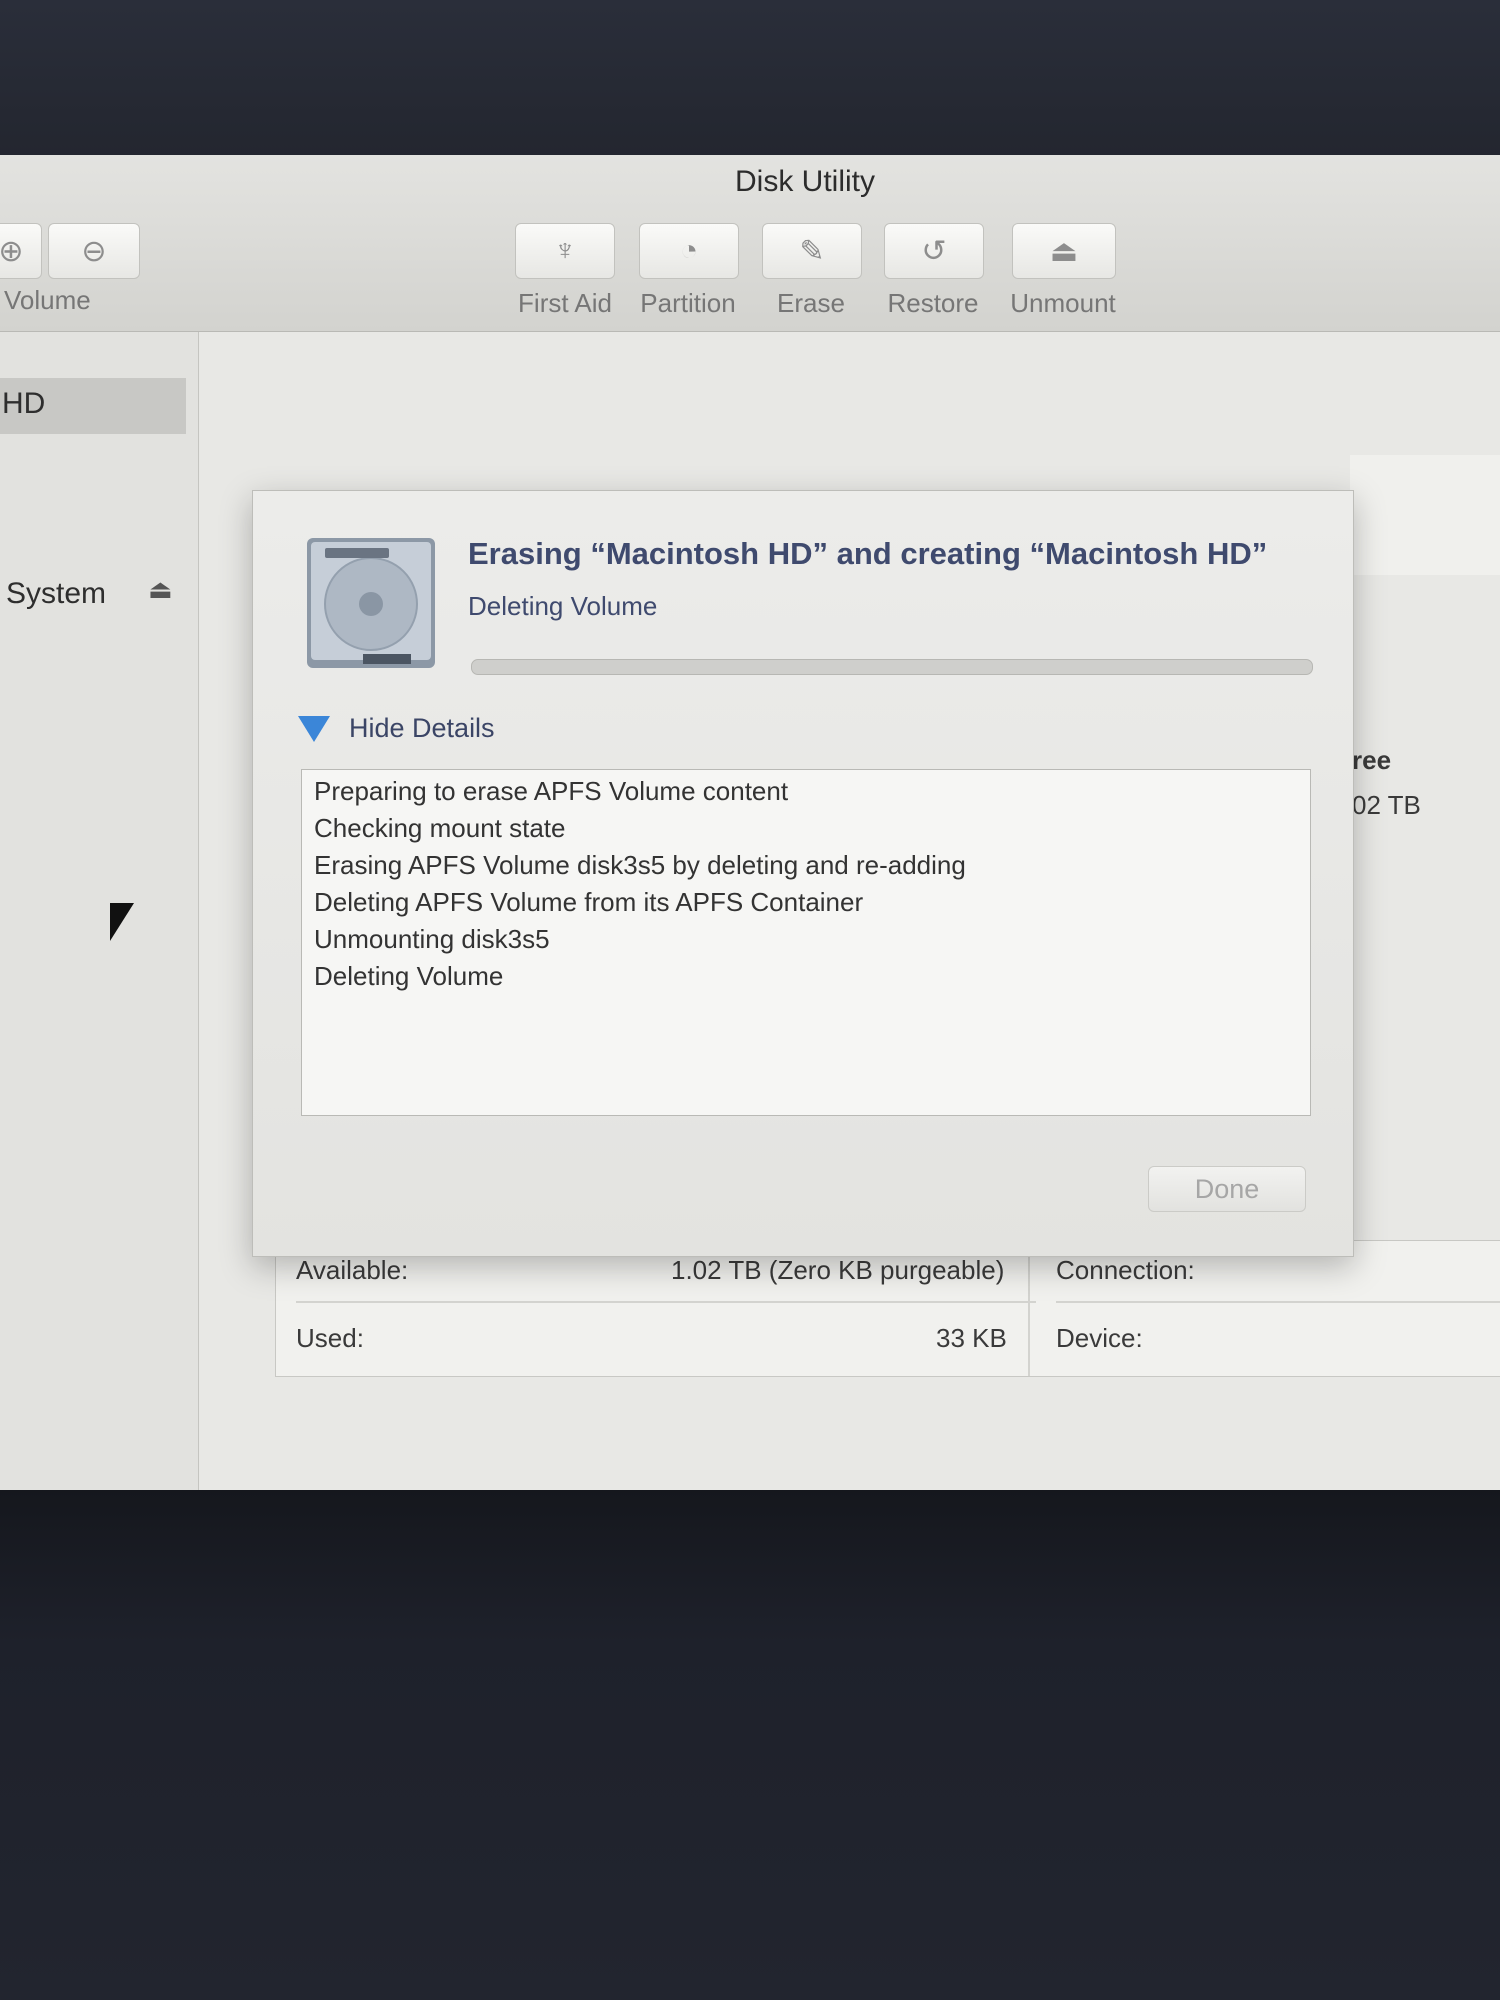 Image resolution: width=1500 pixels, height=2000 pixels. Describe the element at coordinates (1386, 805) in the screenshot. I see `free-value: 02 TB` at that location.